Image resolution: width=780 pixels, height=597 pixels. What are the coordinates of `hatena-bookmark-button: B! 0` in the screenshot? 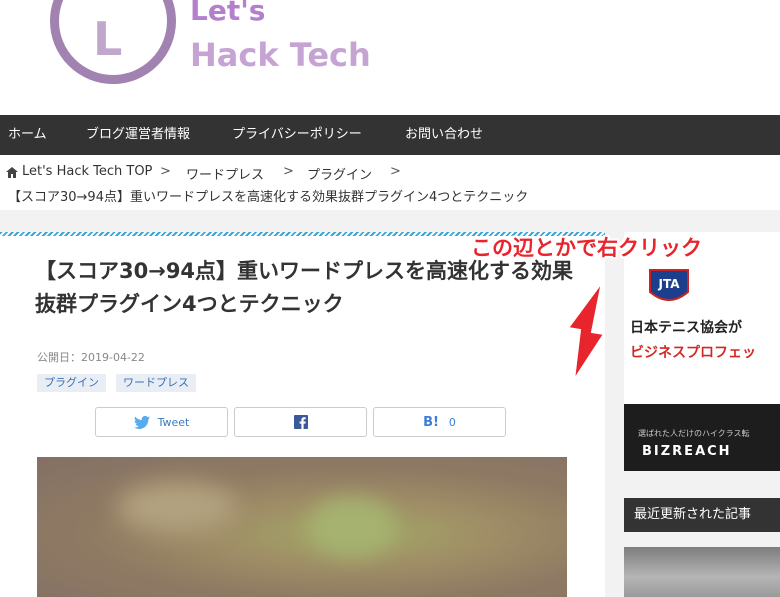 It's located at (439, 422).